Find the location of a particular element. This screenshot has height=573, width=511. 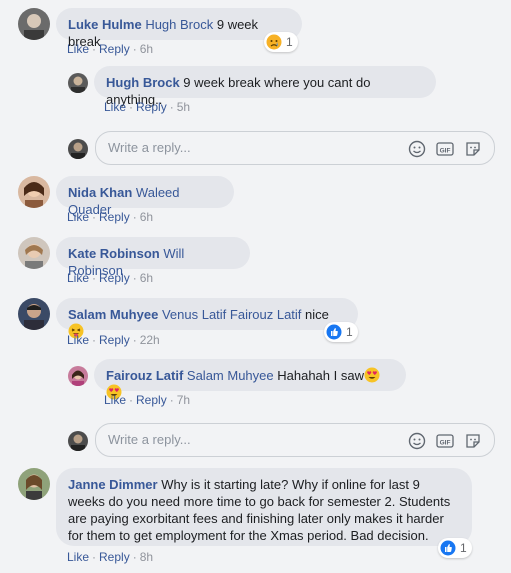

timestamp: 8h is located at coordinates (146, 557).